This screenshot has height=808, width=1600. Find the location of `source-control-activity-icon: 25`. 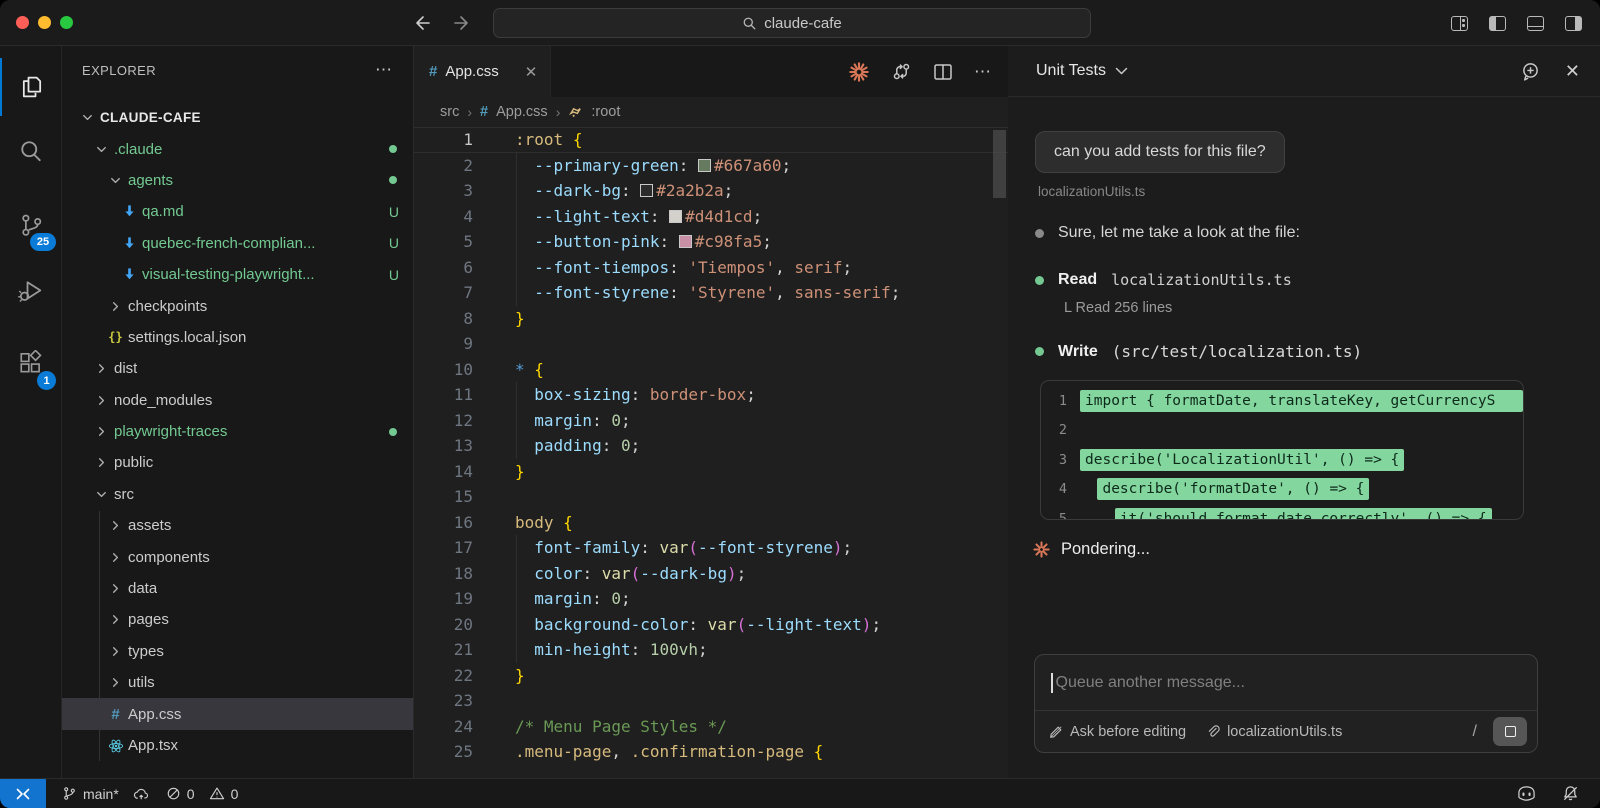

source-control-activity-icon: 25 is located at coordinates (31, 225).